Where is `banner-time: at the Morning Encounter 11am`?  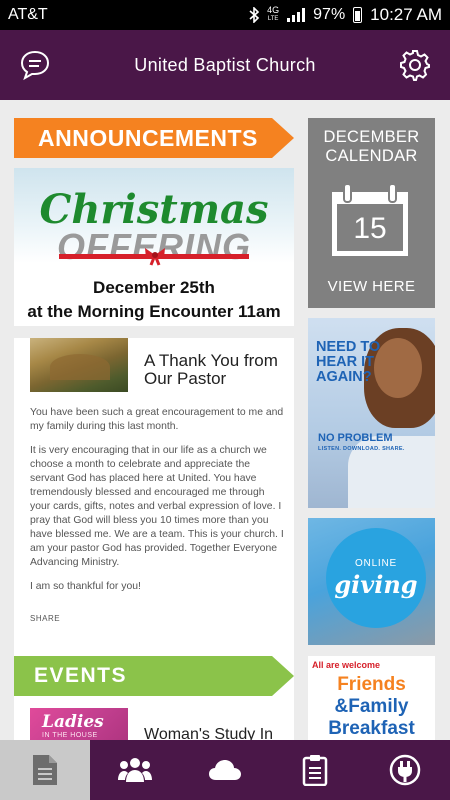 banner-time: at the Morning Encounter 11am is located at coordinates (154, 311).